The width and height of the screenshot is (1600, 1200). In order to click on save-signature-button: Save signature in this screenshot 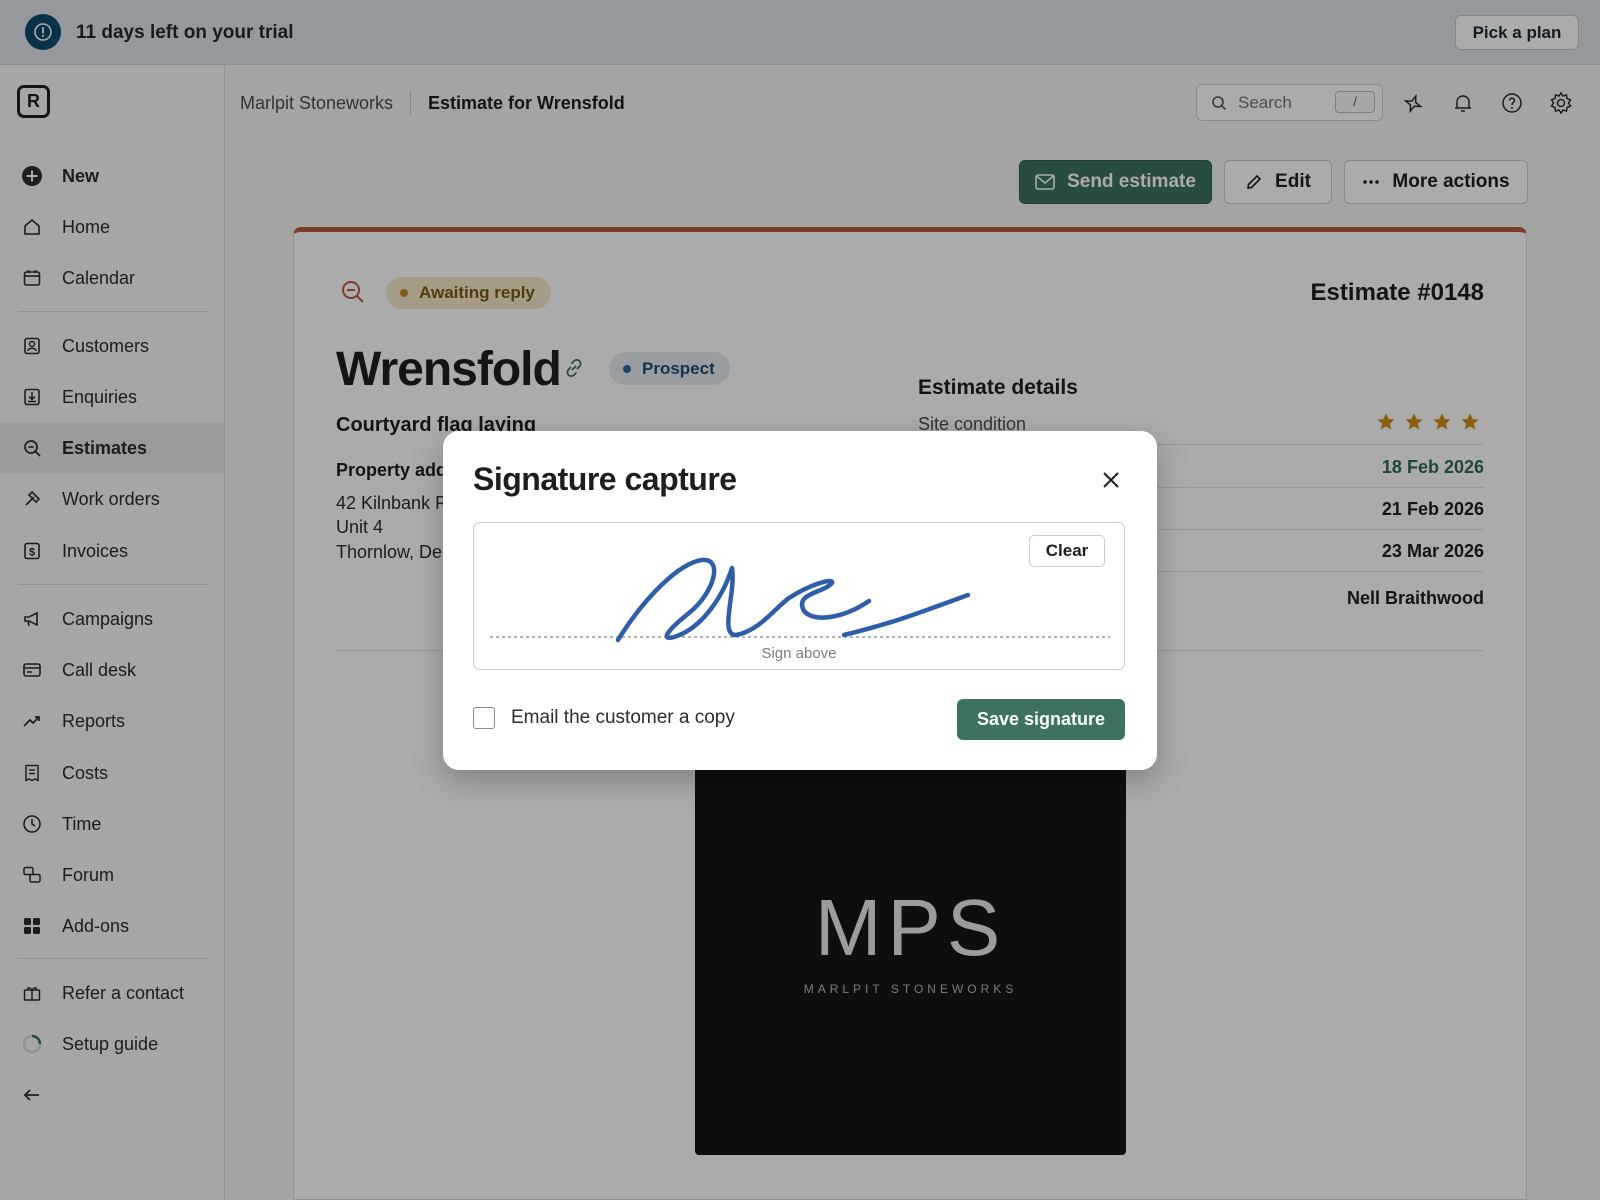, I will do `click(1041, 719)`.